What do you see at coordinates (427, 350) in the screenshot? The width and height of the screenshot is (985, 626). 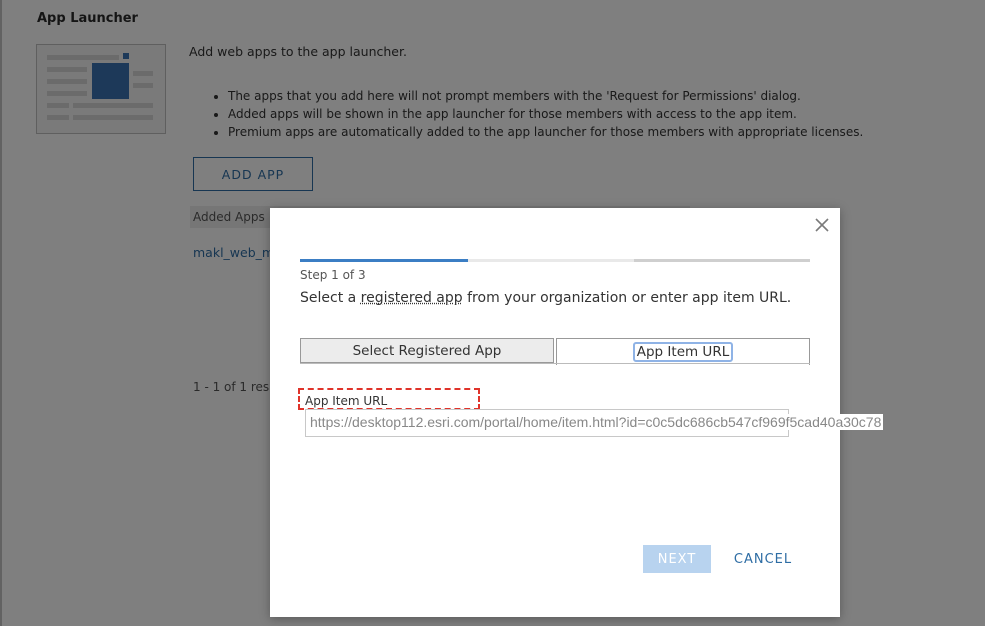 I see `tab-select-registered-app: Select Registered App` at bounding box center [427, 350].